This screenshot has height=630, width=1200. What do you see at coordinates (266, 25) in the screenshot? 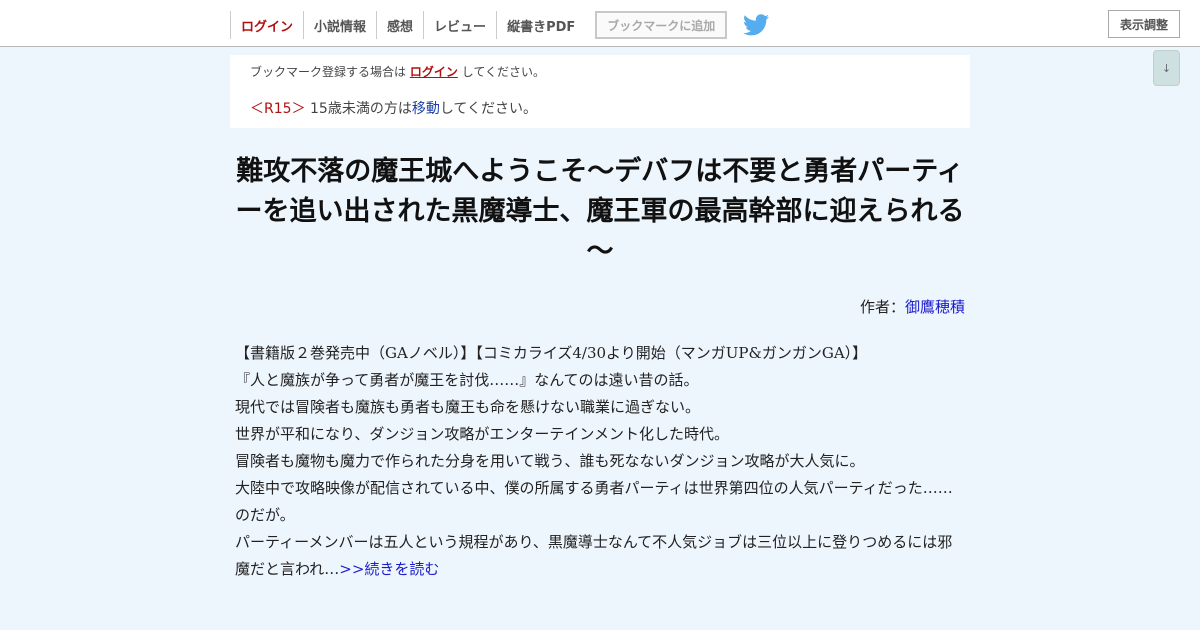
I see `login-link: ログイン` at bounding box center [266, 25].